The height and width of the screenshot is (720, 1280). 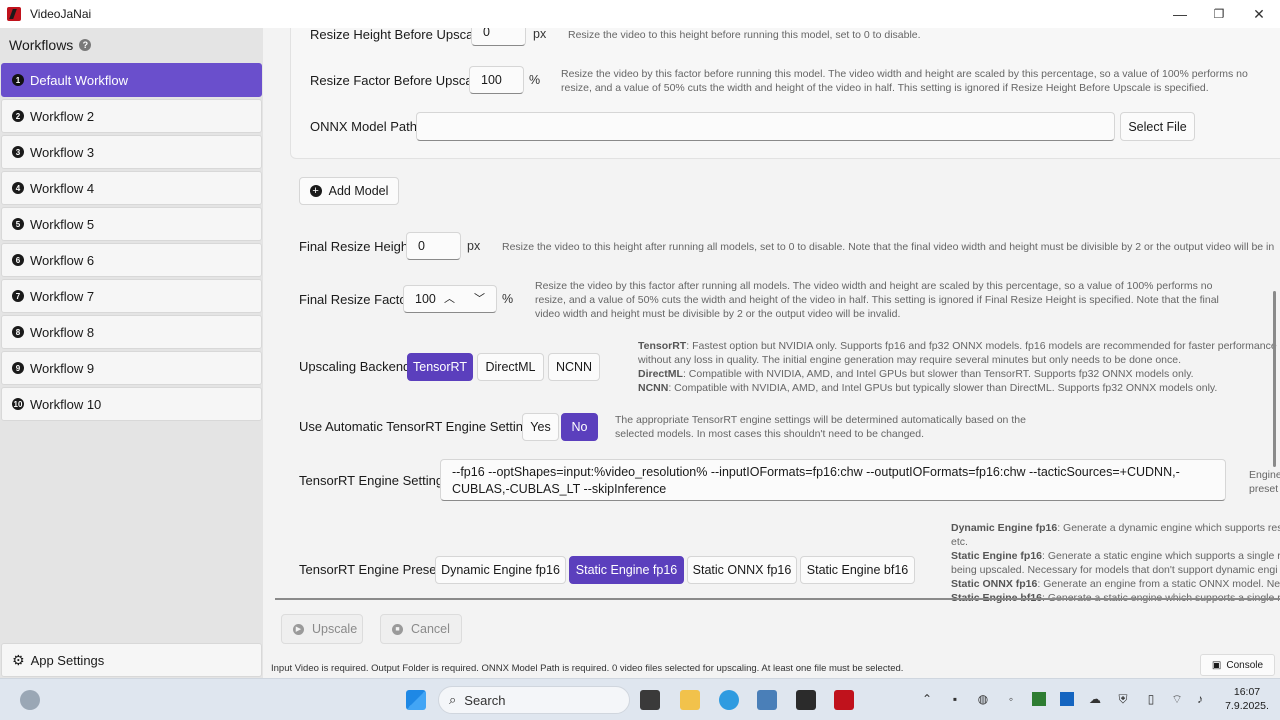 I want to click on shield-icon: ⛨, so click(x=1123, y=699).